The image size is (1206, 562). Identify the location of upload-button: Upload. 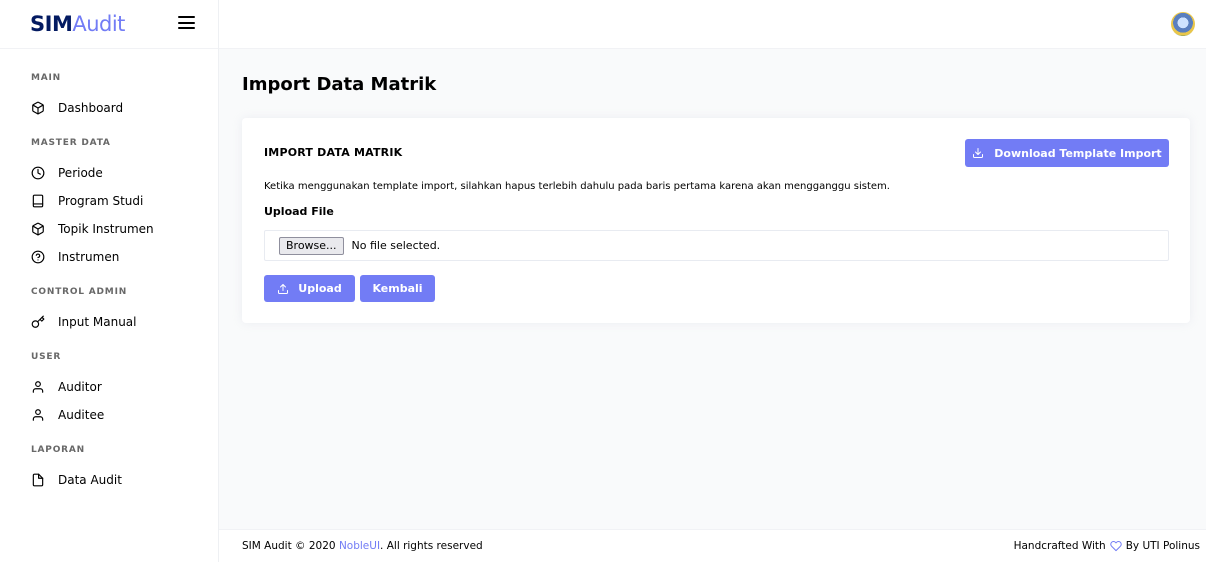
(309, 288).